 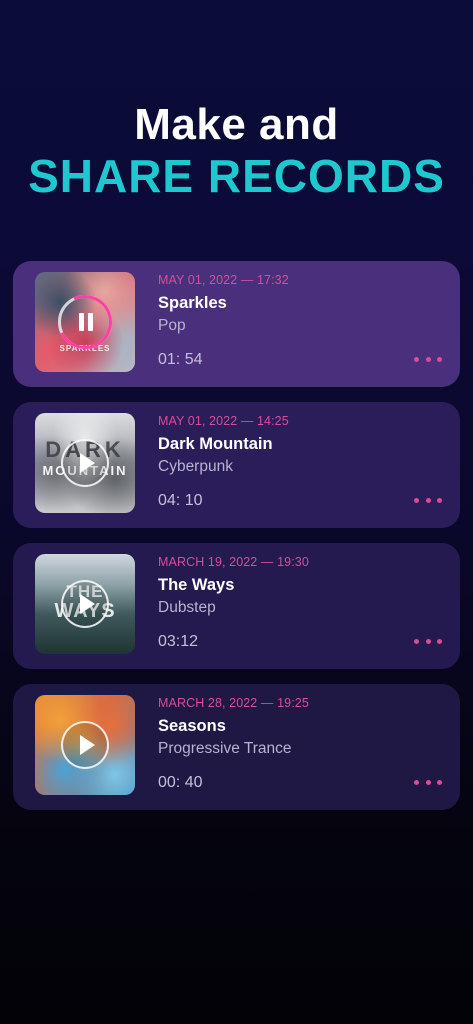 I want to click on record-genre: Progressive Trance, so click(x=225, y=748).